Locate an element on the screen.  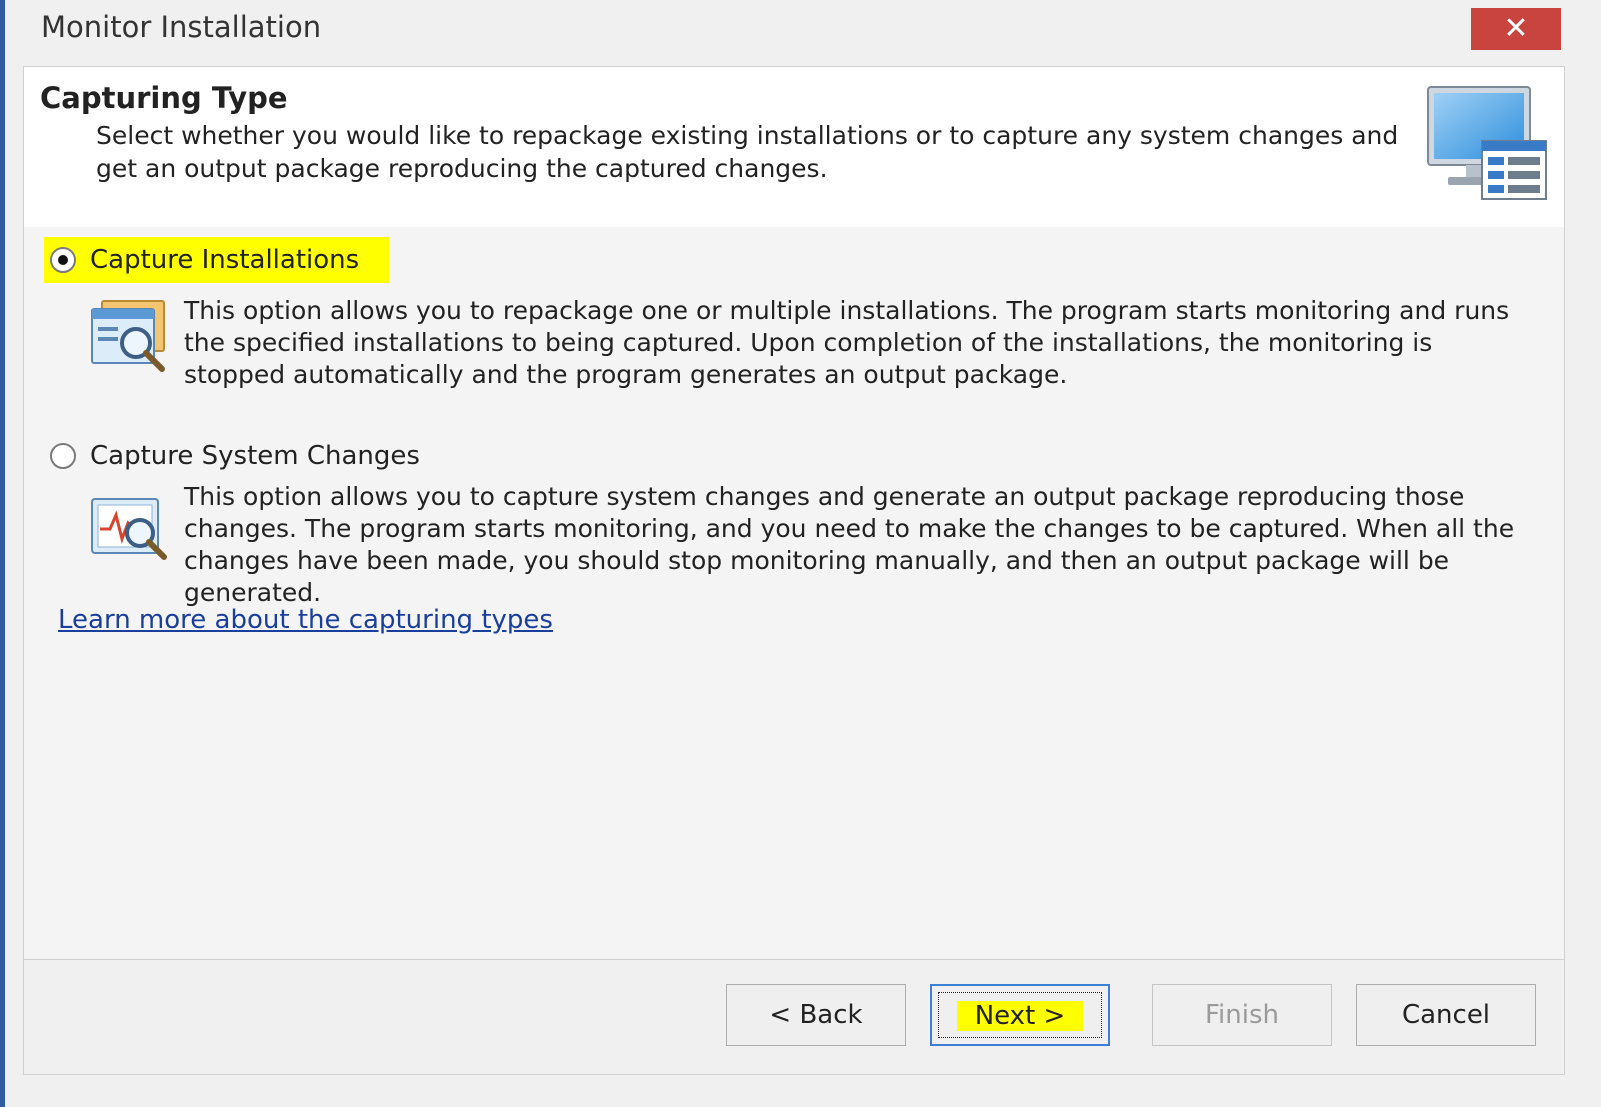
capture-installations-radio is located at coordinates (63, 260).